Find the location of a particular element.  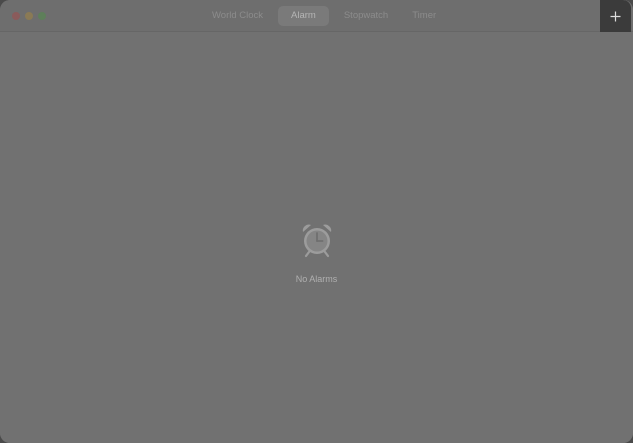

plus-icon is located at coordinates (615, 16).